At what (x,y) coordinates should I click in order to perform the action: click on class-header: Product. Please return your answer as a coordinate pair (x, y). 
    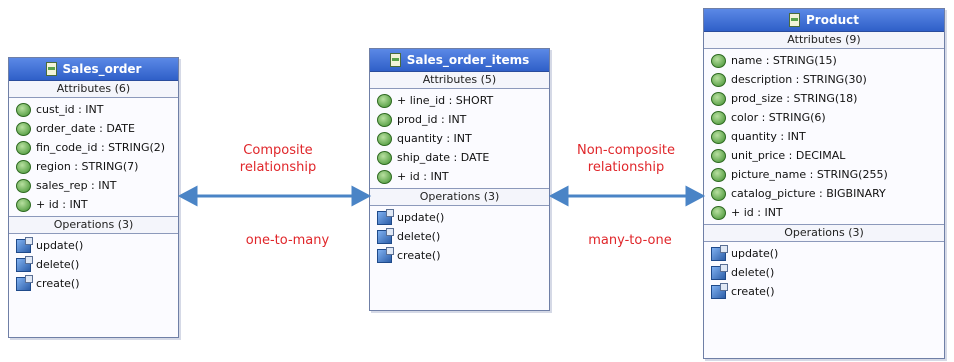
    Looking at the image, I should click on (824, 20).